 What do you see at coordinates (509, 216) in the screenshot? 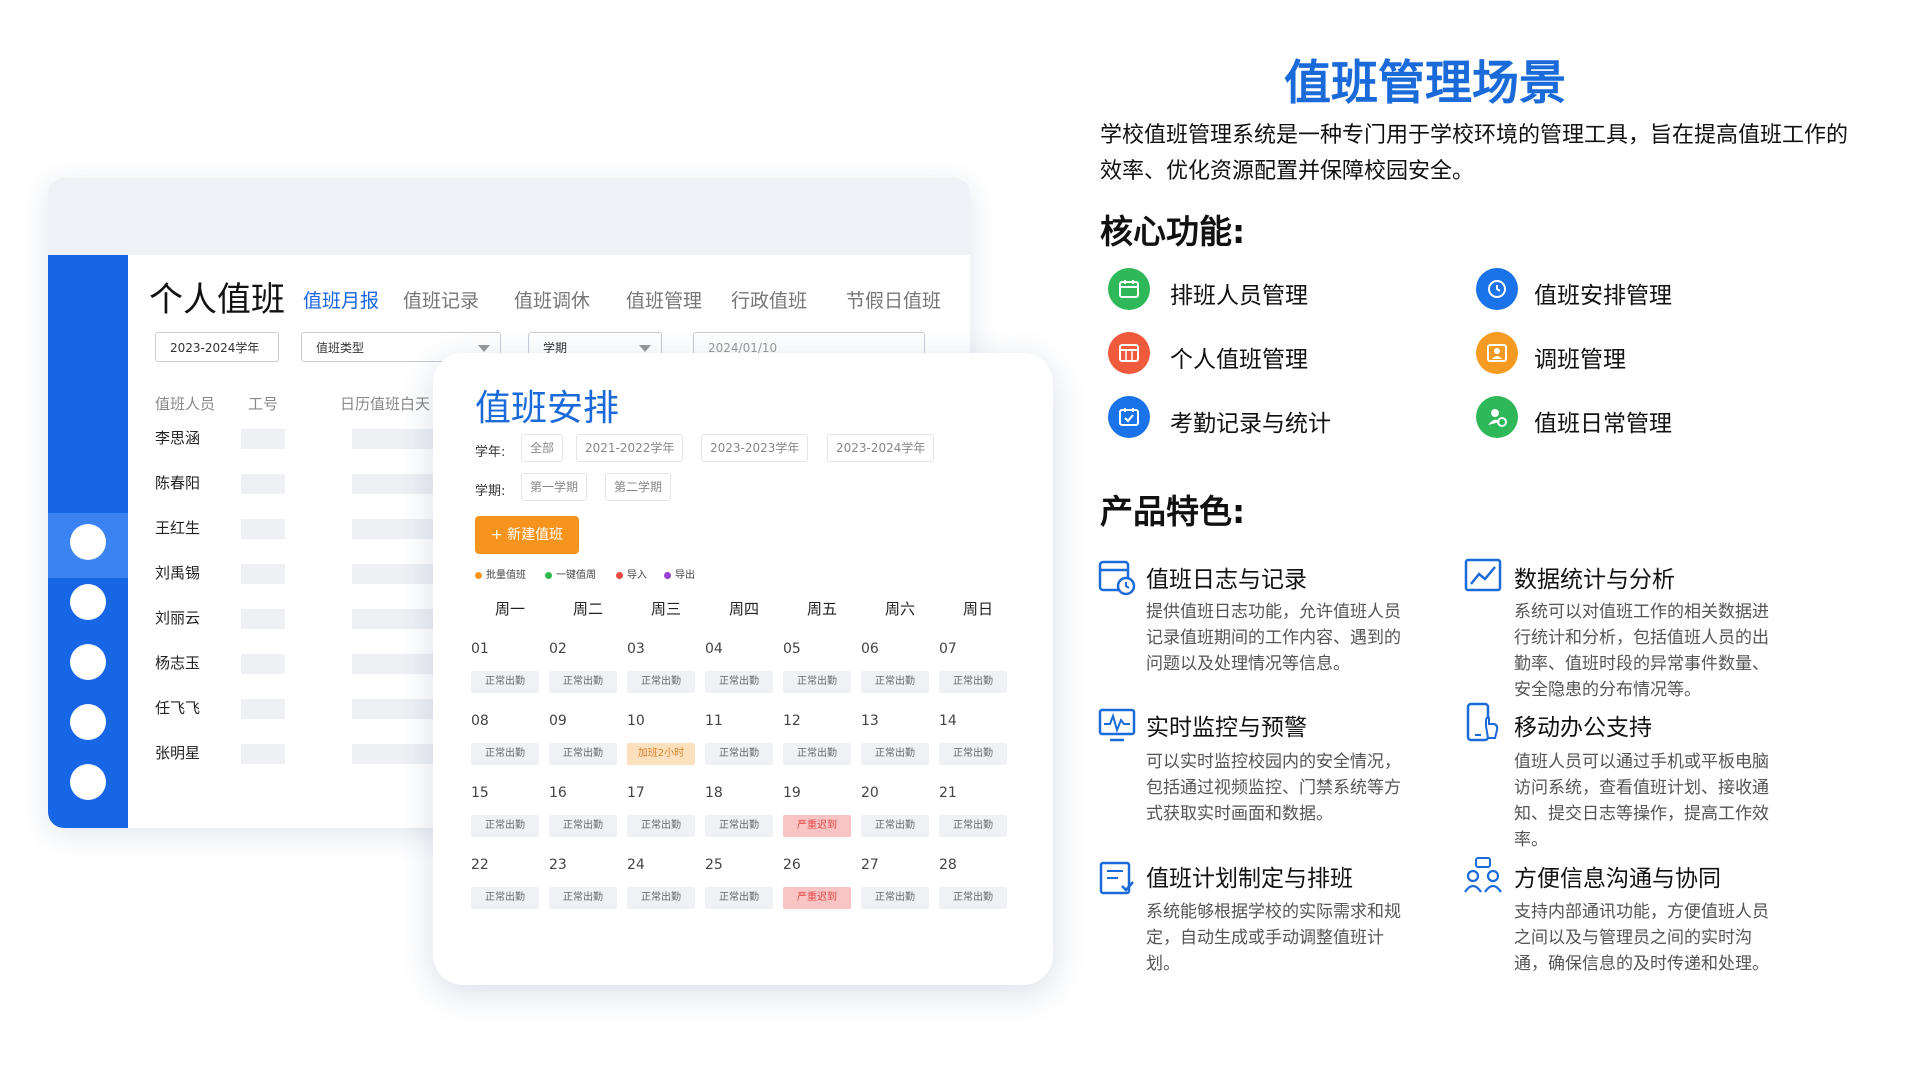
I see `window-titlebar` at bounding box center [509, 216].